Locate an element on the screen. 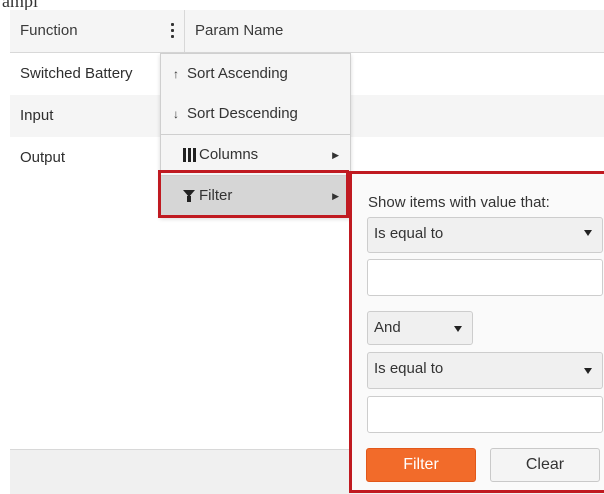  menu-item-columns: Columns ▶ is located at coordinates (255, 154).